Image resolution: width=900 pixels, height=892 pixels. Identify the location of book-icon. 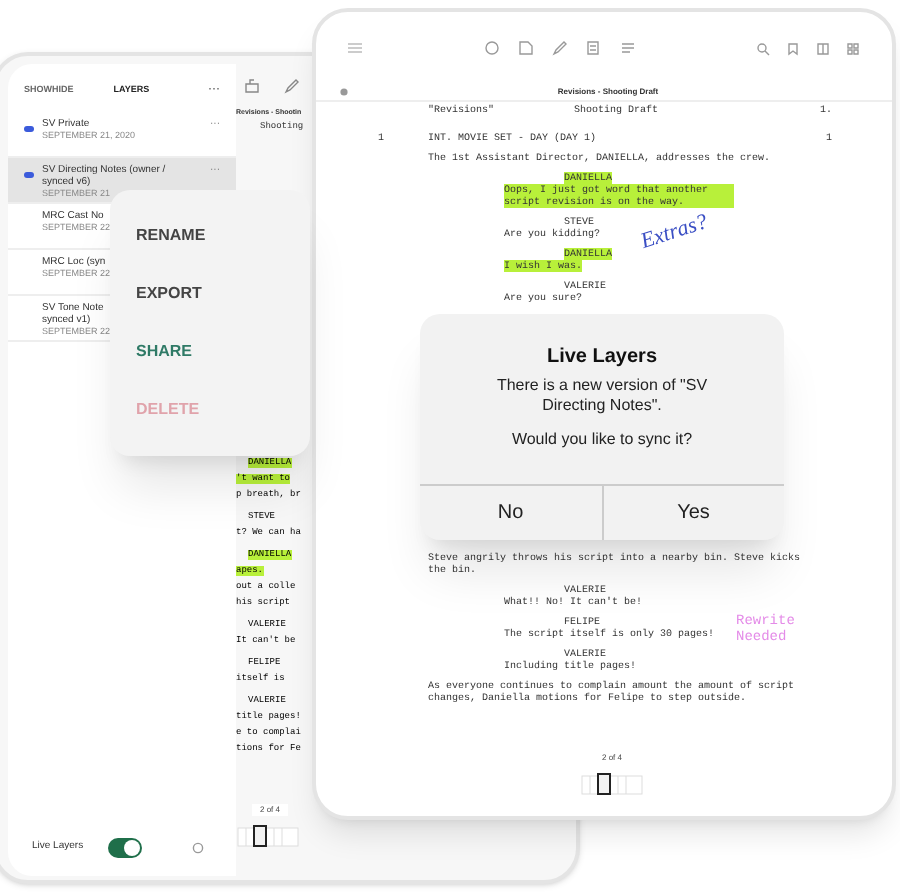
(823, 48).